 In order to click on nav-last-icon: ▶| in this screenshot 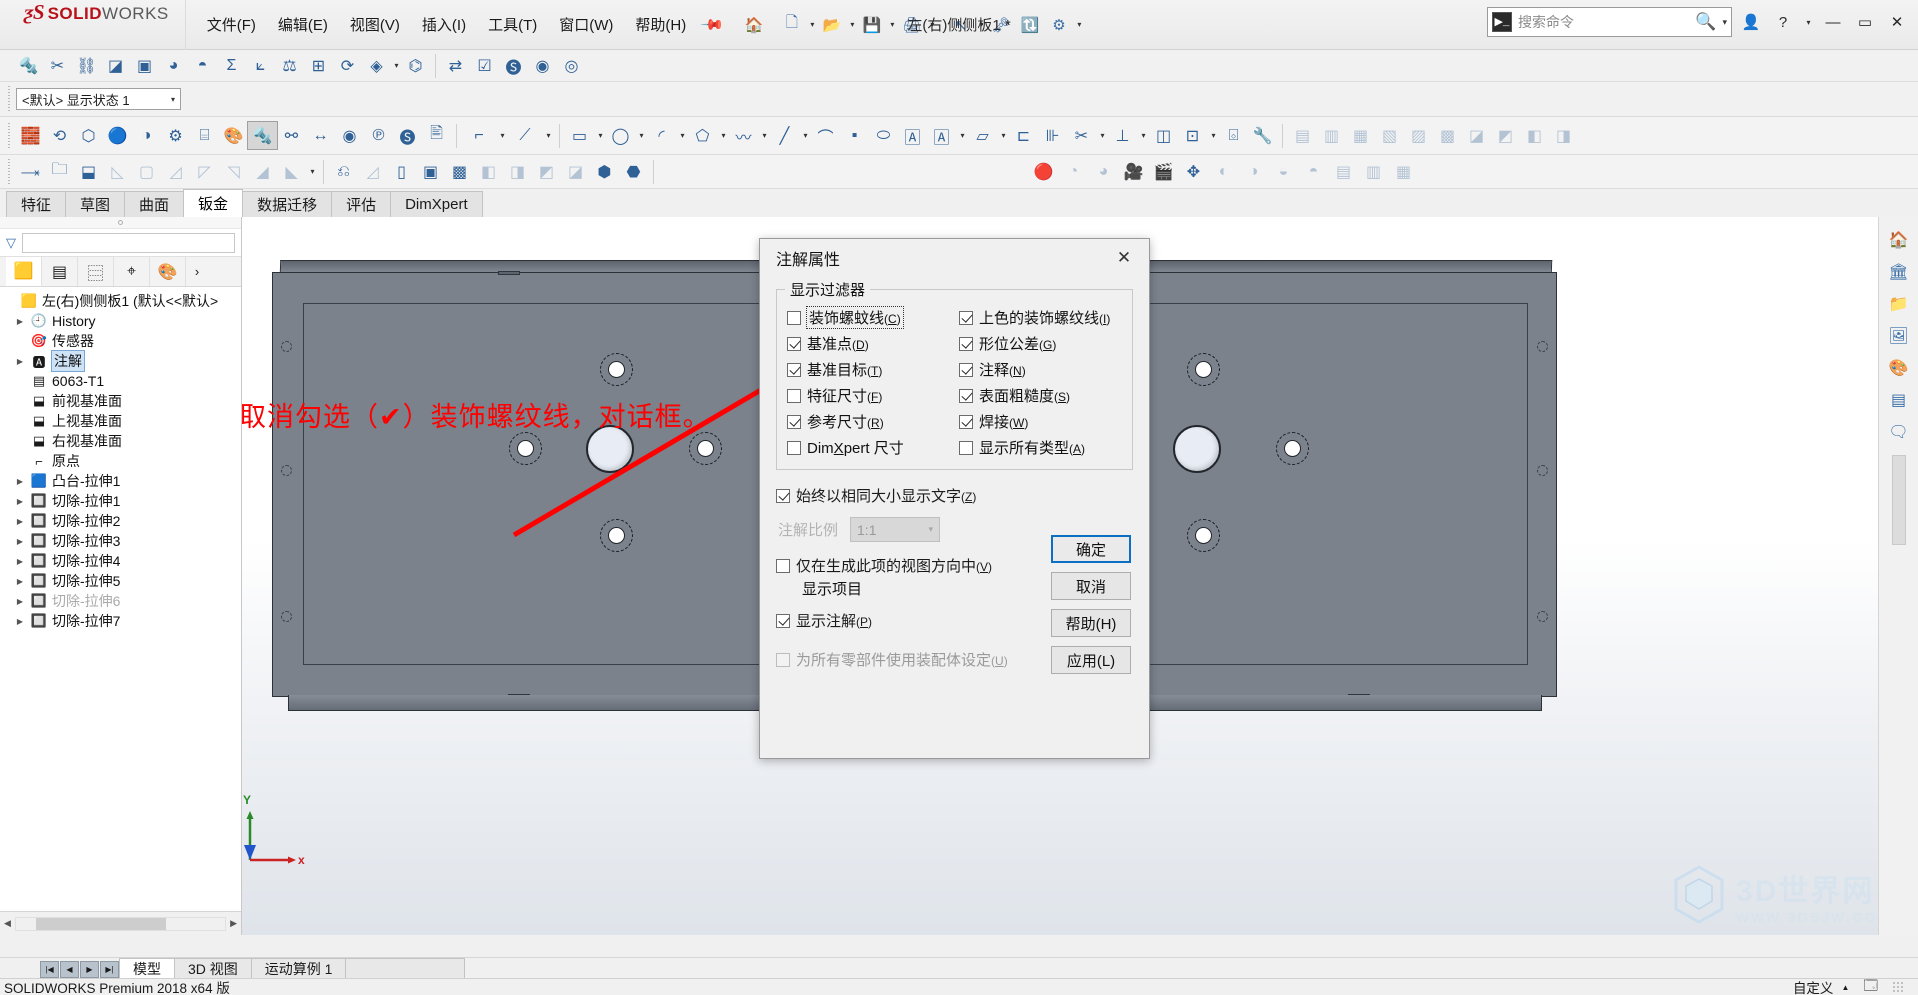, I will do `click(109, 969)`.